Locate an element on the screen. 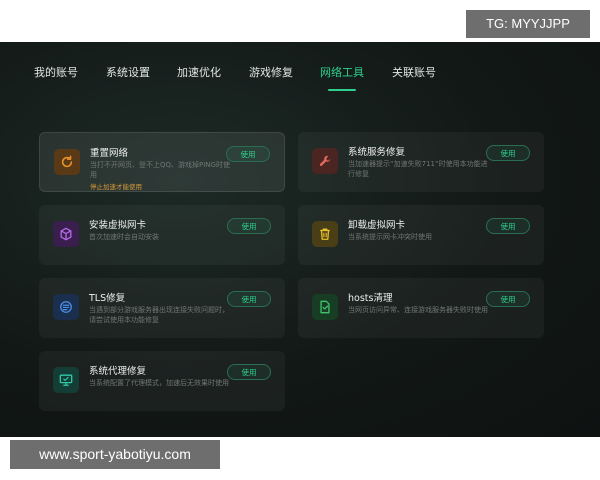  tool-card-install-virtual-nic: 安装虚拟网卡 首次加速时会自动安装 使用 is located at coordinates (162, 235).